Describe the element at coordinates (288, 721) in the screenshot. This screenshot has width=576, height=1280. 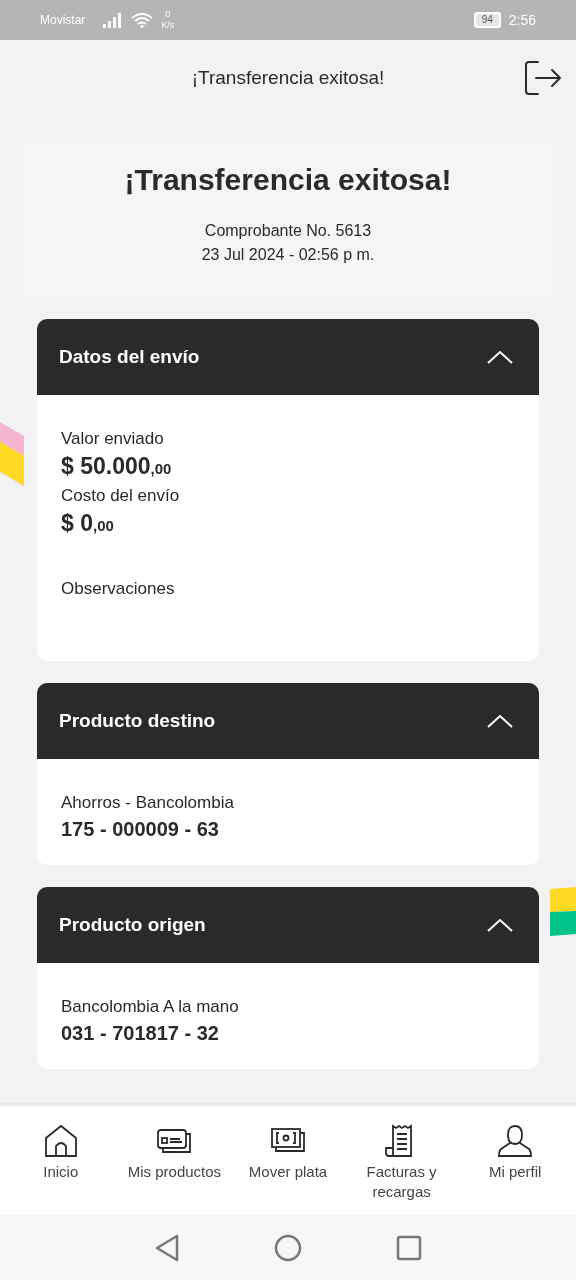
I see `section-header: Producto destino` at that location.